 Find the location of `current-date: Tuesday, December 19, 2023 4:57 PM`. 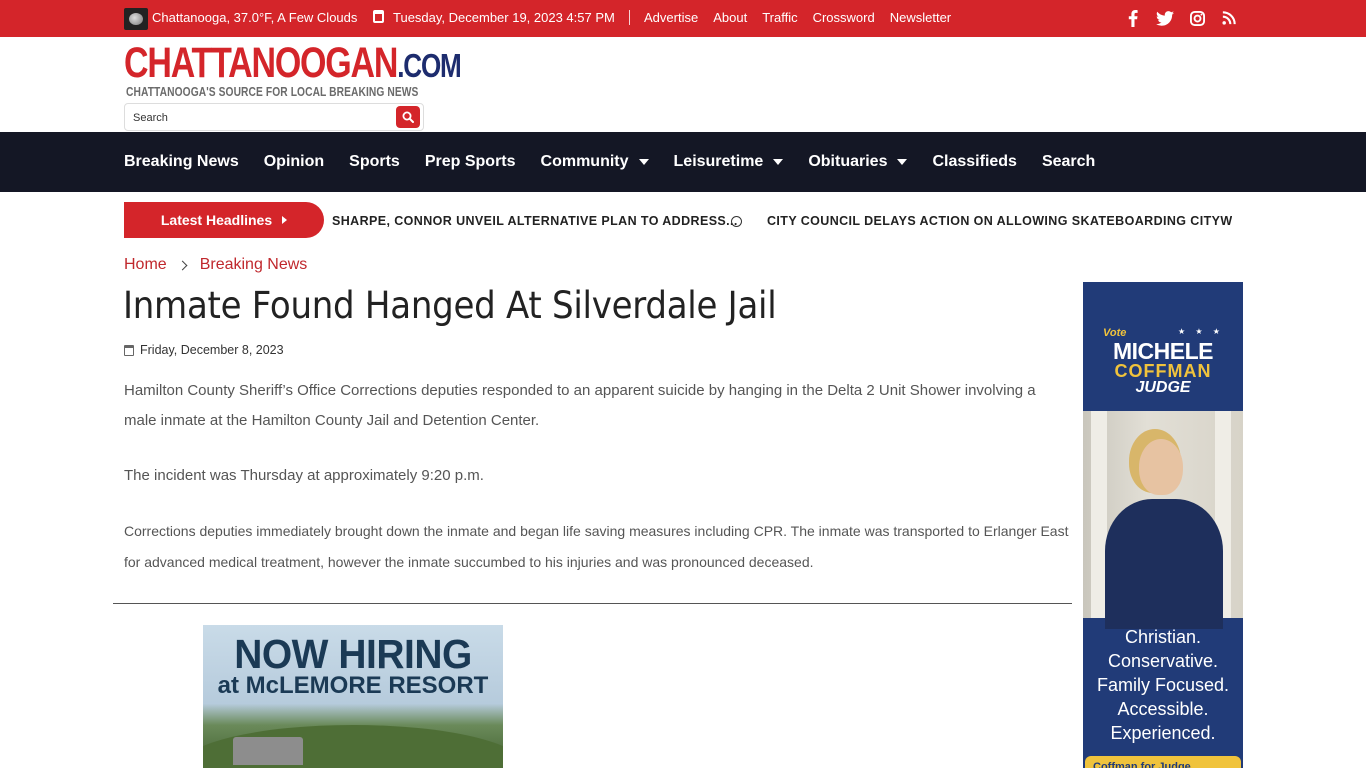

current-date: Tuesday, December 19, 2023 4:57 PM is located at coordinates (504, 17).